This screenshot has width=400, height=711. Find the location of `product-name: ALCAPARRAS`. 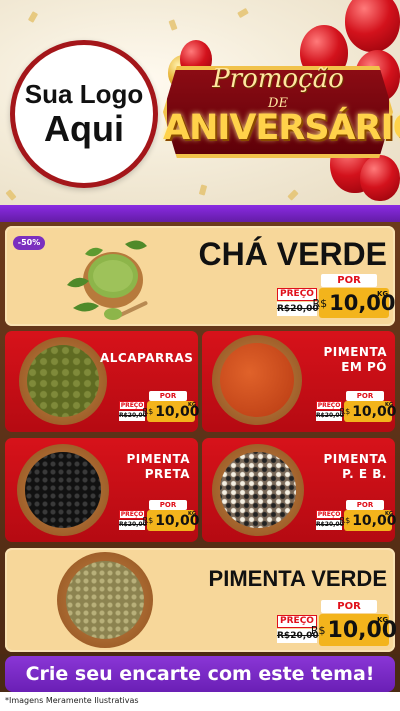

product-name: ALCAPARRAS is located at coordinates (147, 358).